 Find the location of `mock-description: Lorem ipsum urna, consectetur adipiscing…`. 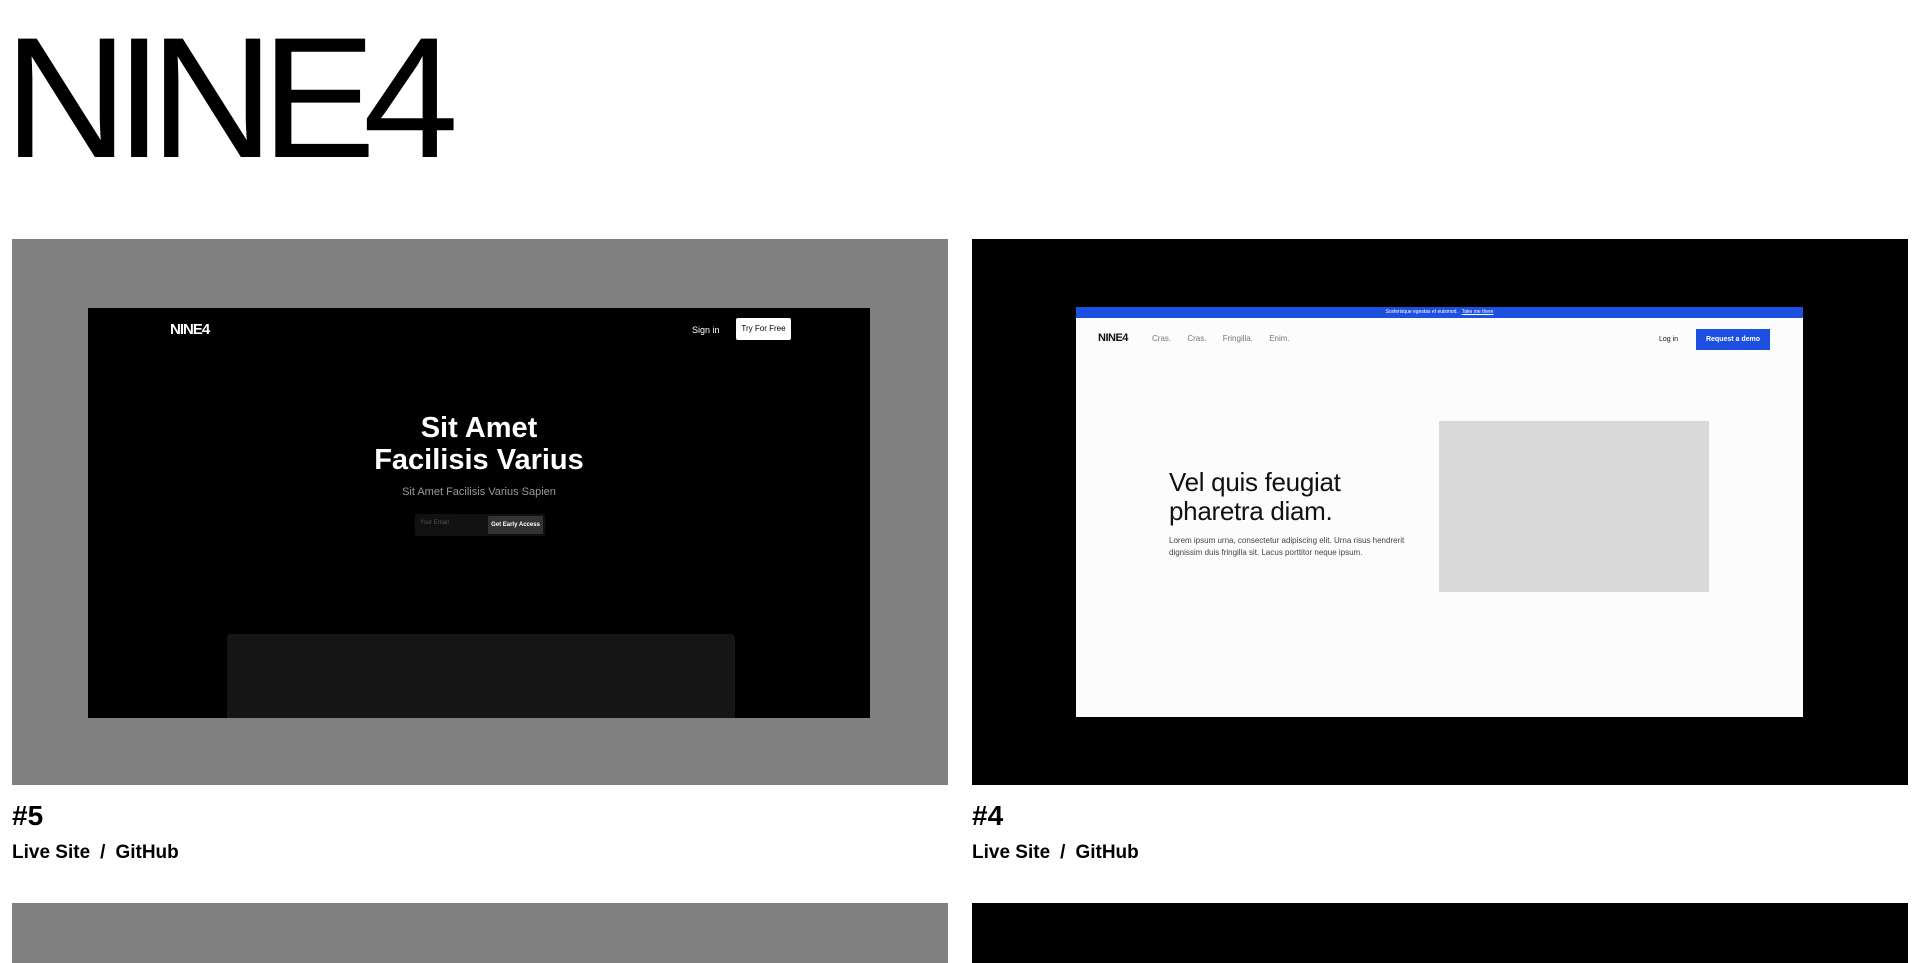

mock-description: Lorem ipsum urna, consectetur adipiscing… is located at coordinates (1287, 546).